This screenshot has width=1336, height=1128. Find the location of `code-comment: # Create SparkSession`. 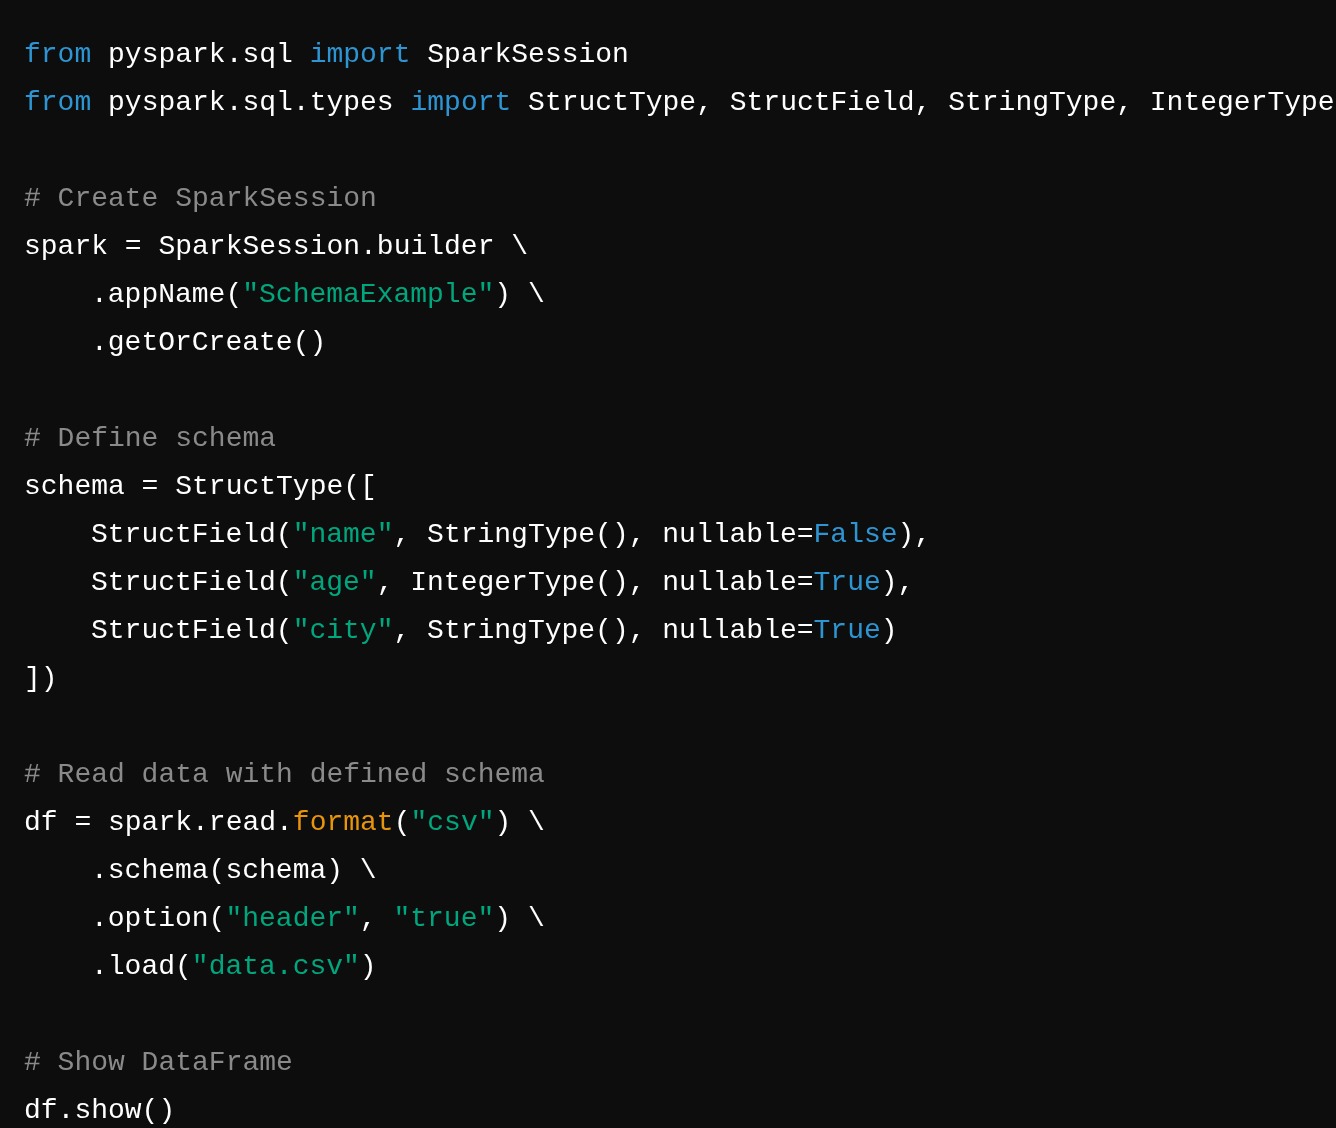

code-comment: # Create SparkSession is located at coordinates (200, 199).